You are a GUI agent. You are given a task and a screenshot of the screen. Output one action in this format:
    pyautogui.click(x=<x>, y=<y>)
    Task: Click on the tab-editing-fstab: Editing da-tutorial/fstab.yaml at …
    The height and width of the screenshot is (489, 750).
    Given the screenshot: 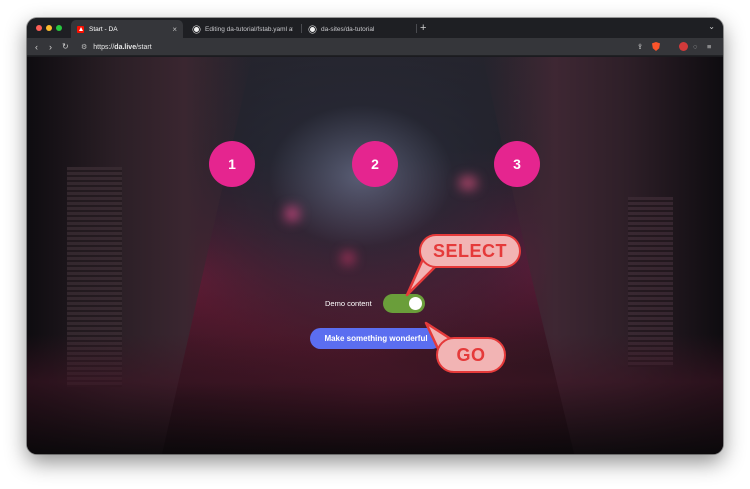 What is the action you would take?
    pyautogui.click(x=243, y=29)
    